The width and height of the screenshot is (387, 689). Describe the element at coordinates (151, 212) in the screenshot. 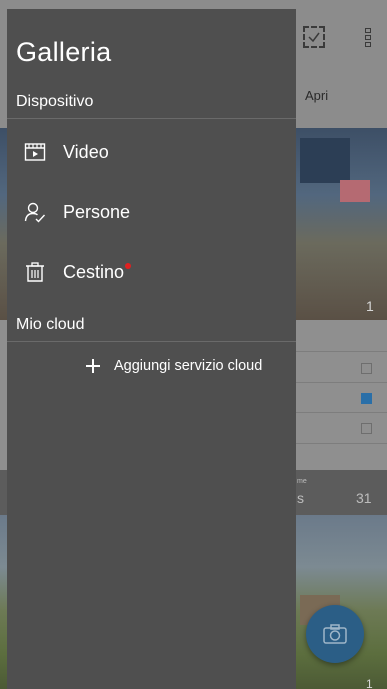

I see `drawer-item-people: Persone` at that location.